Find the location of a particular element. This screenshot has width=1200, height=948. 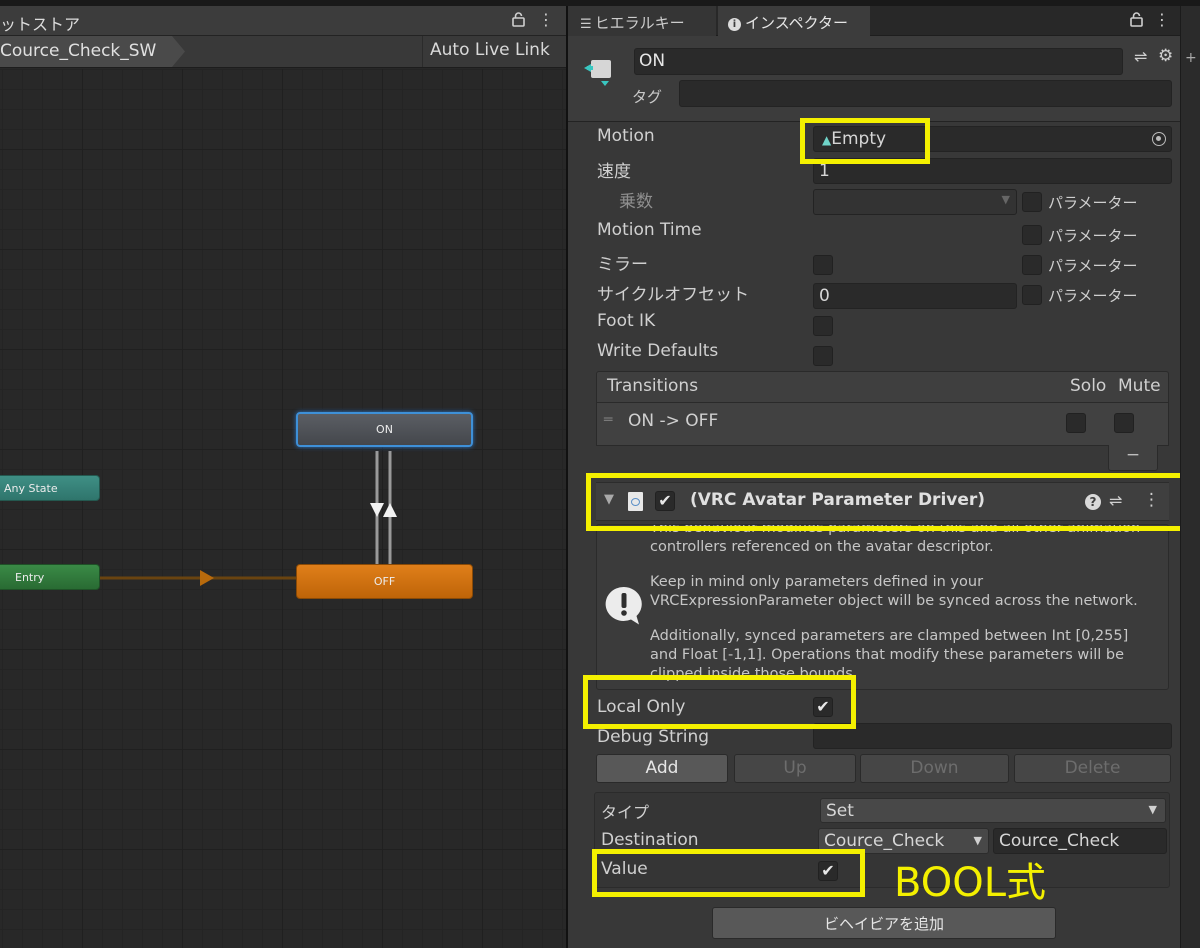

object-name-input: ON is located at coordinates (878, 61).